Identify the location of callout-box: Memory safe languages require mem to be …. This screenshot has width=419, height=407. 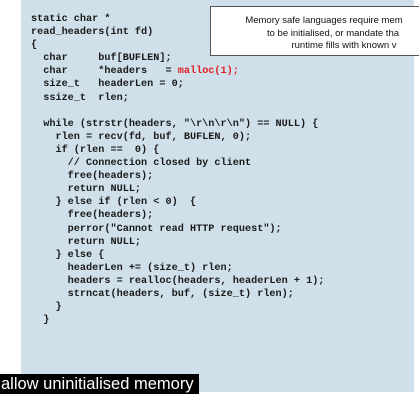
(314, 31).